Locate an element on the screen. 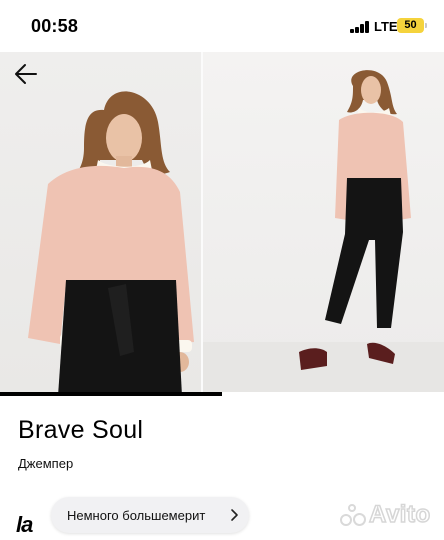 The height and width of the screenshot is (540, 444). gallery-progress-track is located at coordinates (222, 394).